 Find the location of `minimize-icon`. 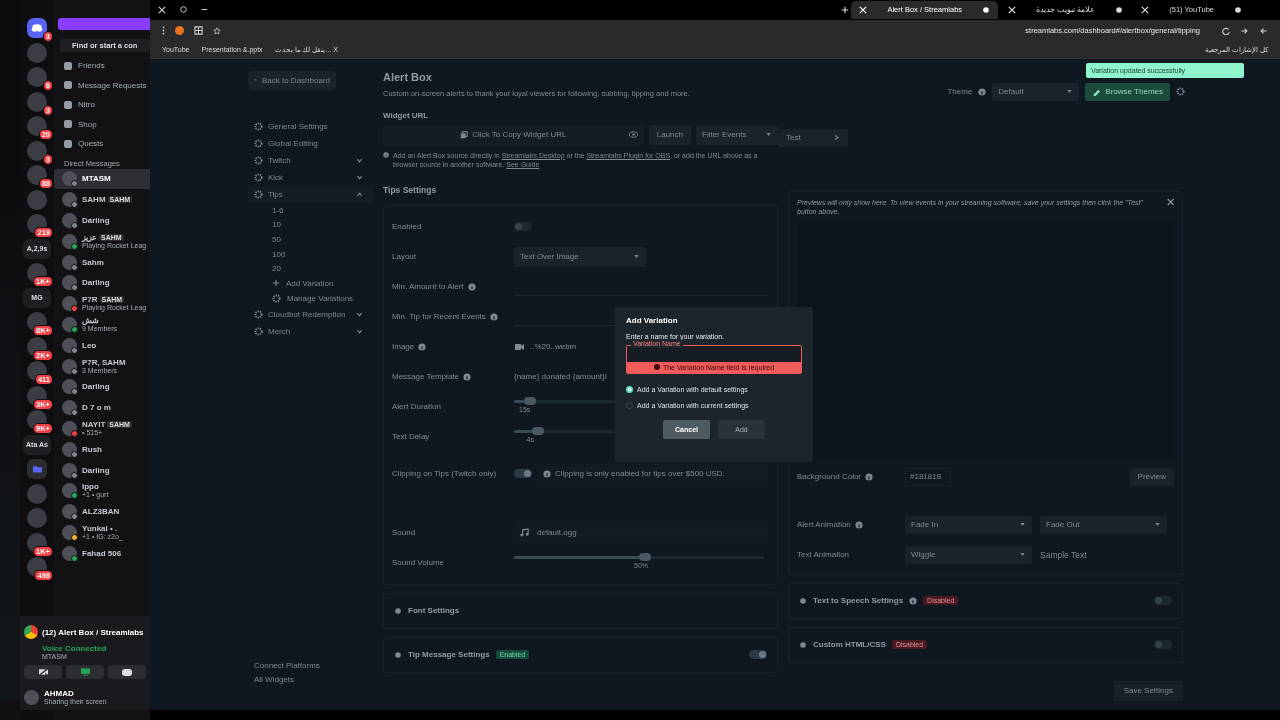

minimize-icon is located at coordinates (204, 9).